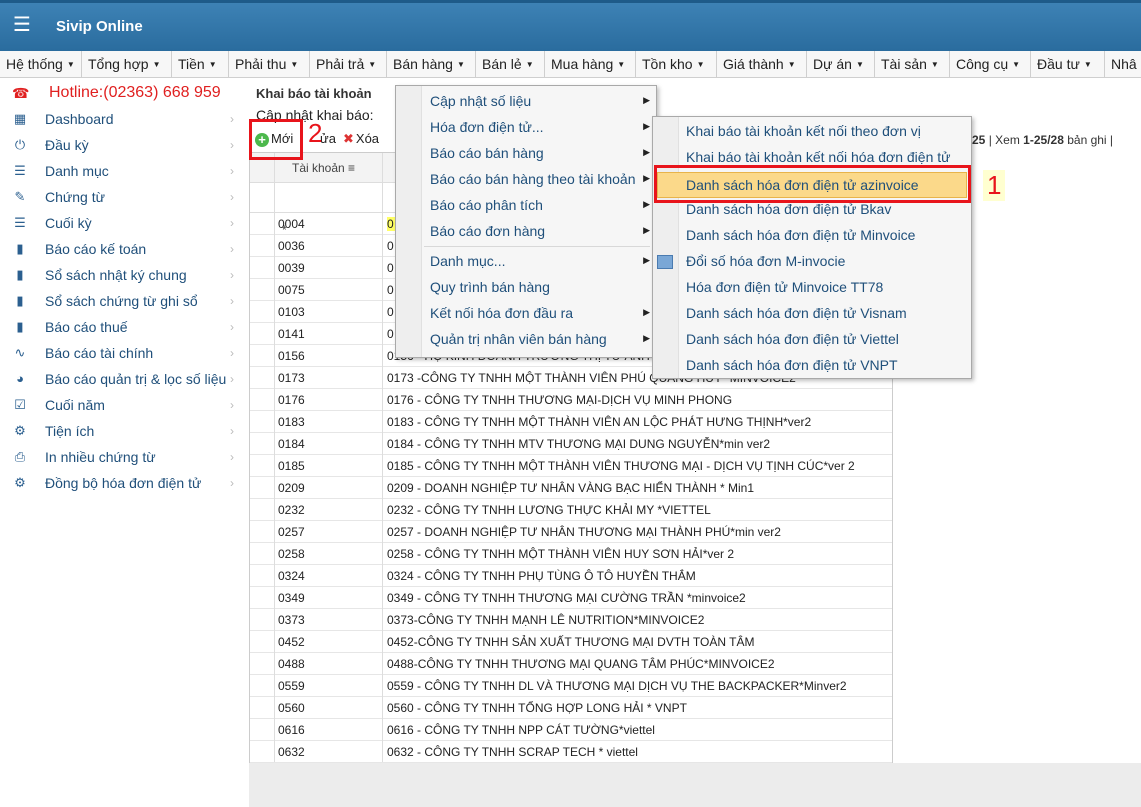 The height and width of the screenshot is (807, 1141). I want to click on menu-14: Nhâ, so click(1120, 64).